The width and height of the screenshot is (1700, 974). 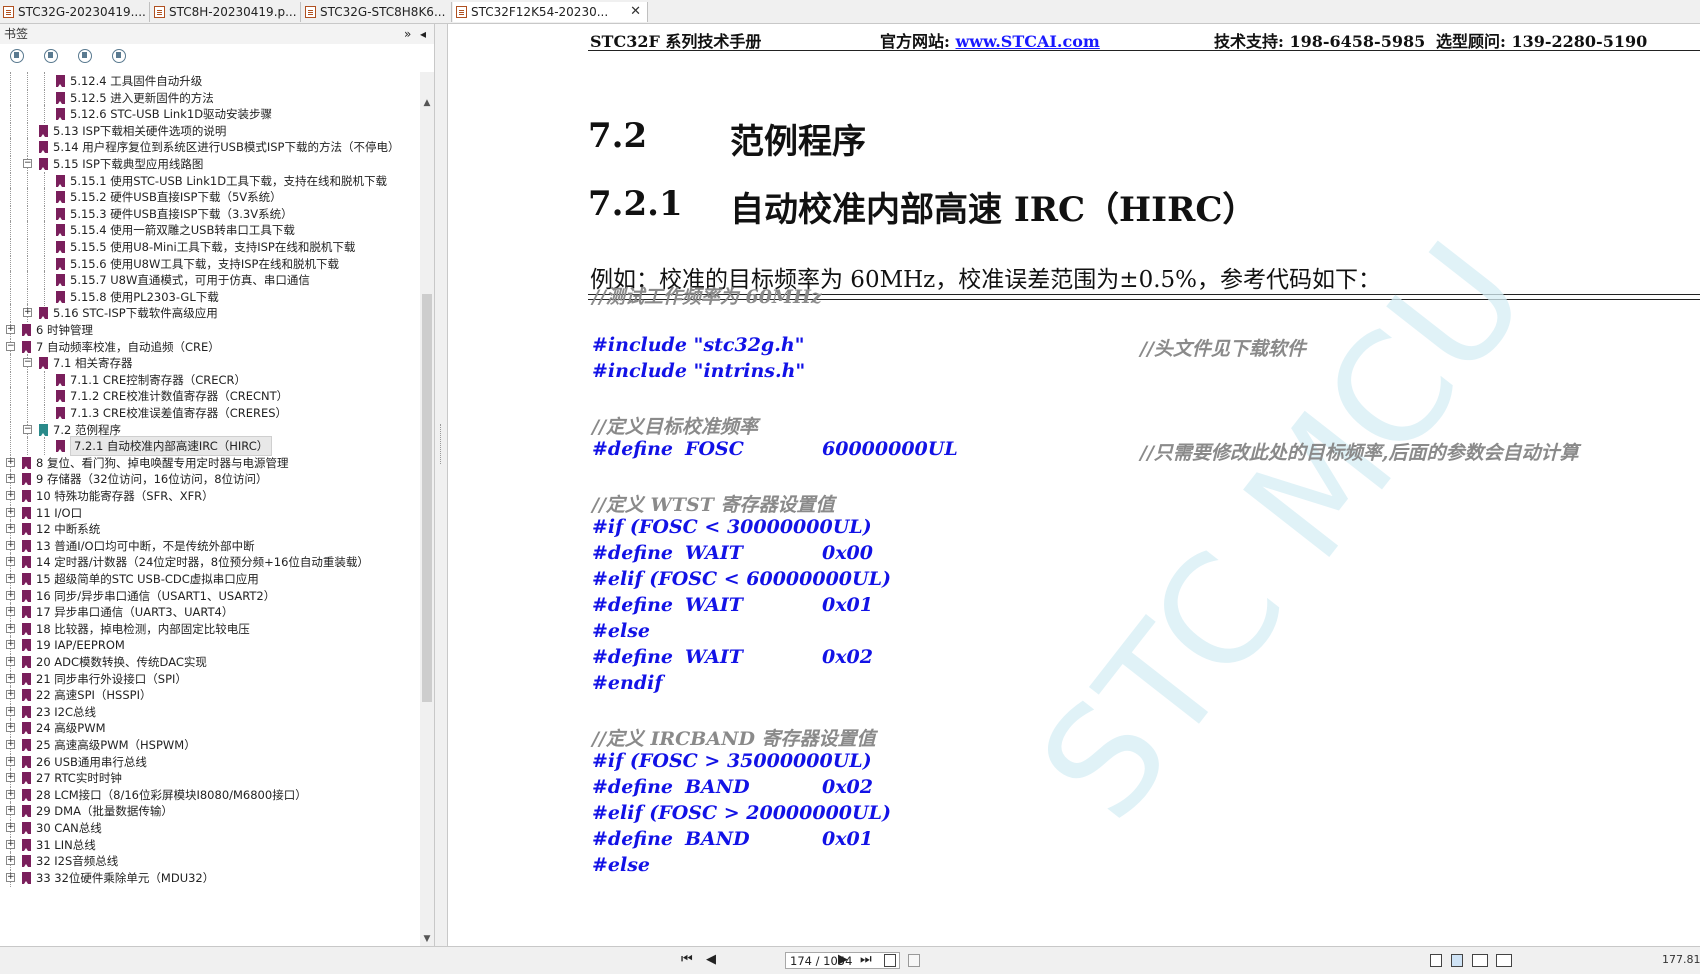 I want to click on close-panel-icon: ◂, so click(x=423, y=34).